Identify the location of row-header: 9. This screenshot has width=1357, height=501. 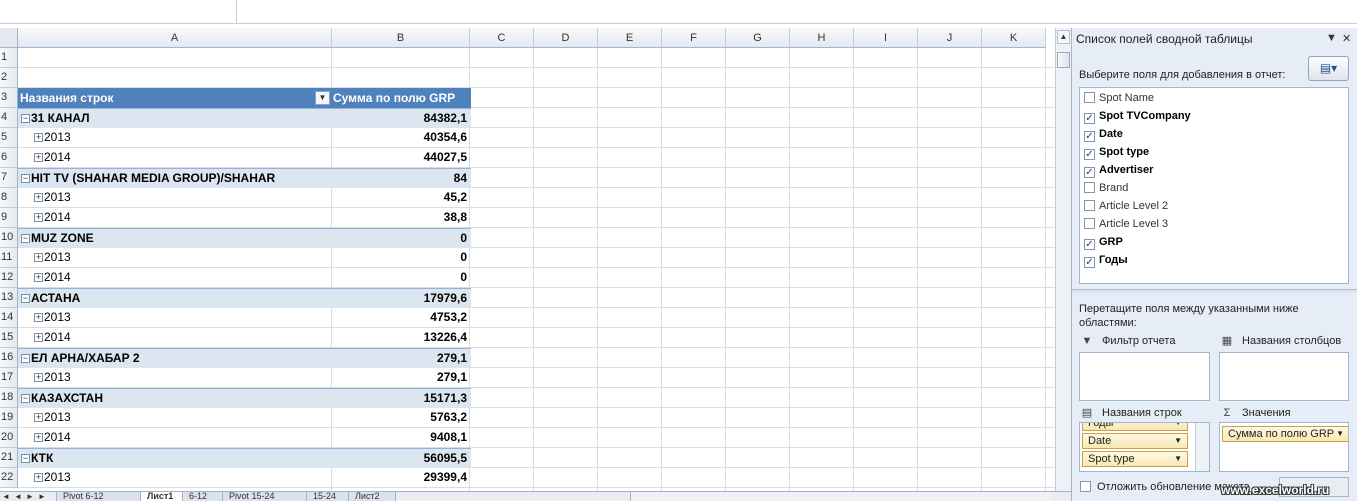
(9, 218).